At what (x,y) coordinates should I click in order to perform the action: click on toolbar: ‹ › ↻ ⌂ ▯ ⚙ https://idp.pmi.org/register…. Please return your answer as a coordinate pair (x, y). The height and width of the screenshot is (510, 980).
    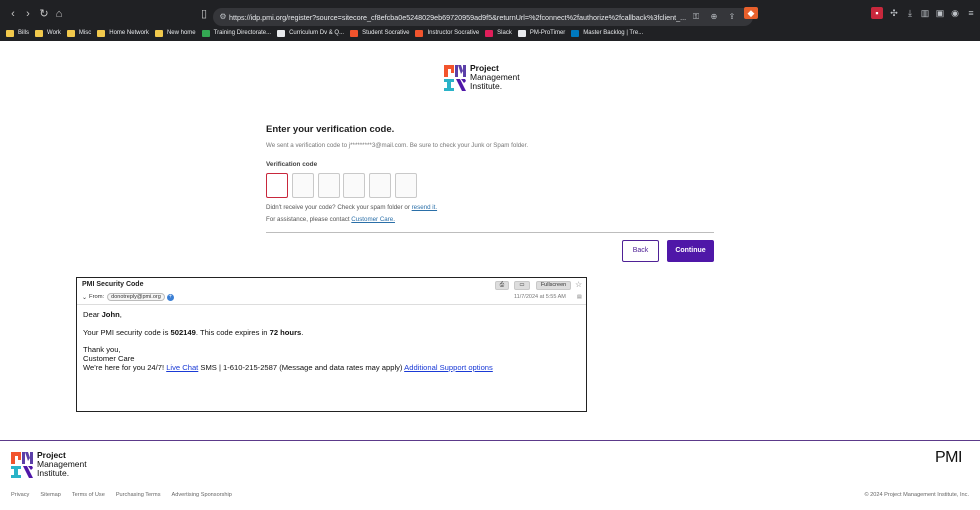
    Looking at the image, I should click on (490, 14).